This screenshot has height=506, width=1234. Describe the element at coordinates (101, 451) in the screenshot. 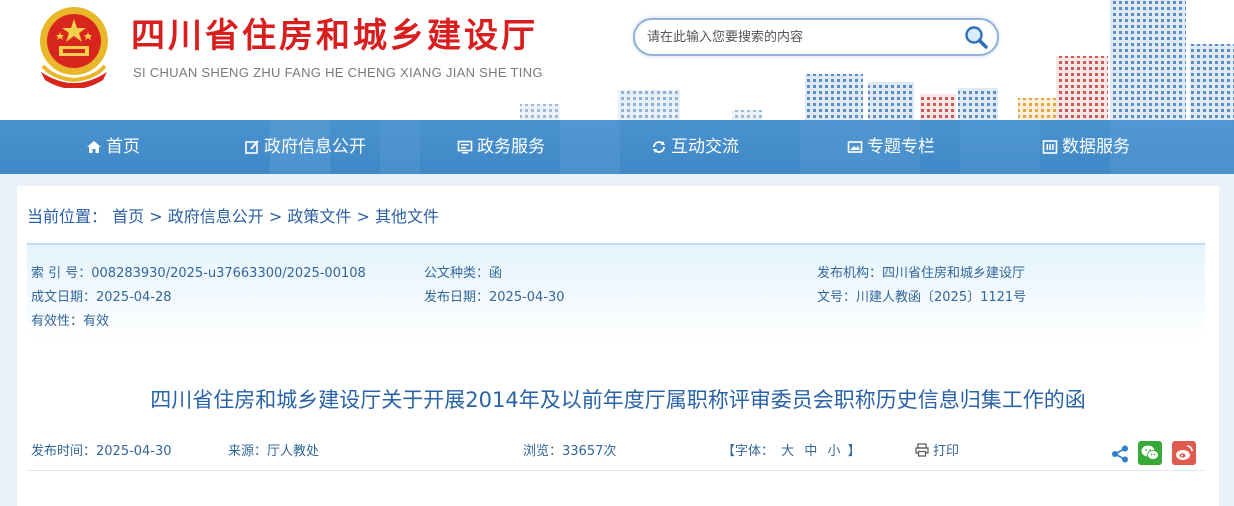

I see `article-publish-time: 发布时间：2025-04-30` at that location.